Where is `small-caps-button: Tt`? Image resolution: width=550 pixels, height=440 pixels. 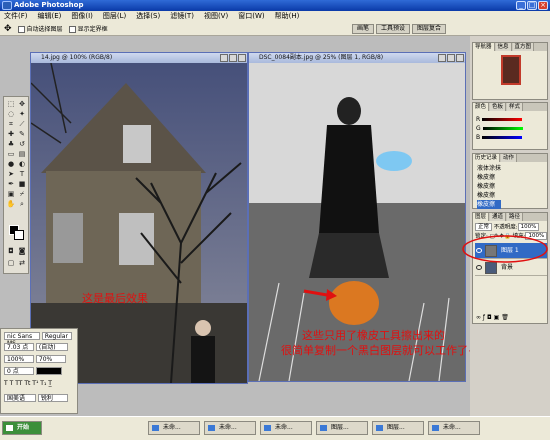
small-caps-button: Tt is located at coordinates (27, 383).